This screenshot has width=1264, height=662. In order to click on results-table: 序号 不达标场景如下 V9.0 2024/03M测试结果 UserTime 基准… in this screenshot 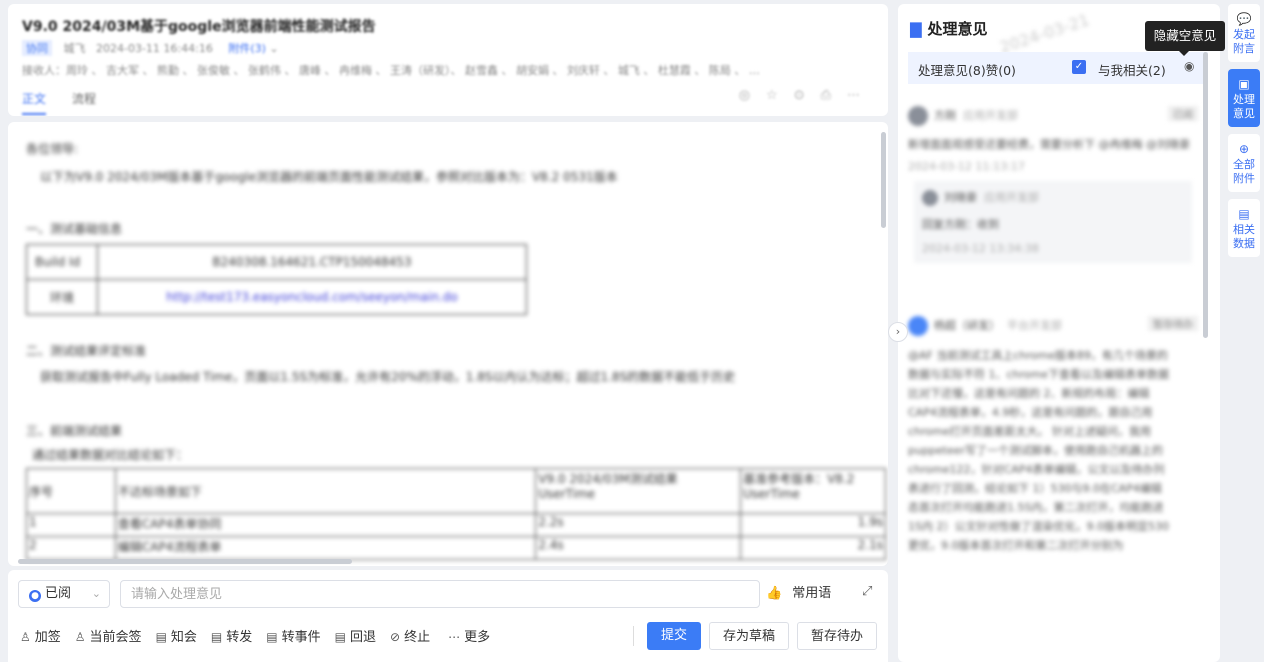, I will do `click(456, 514)`.